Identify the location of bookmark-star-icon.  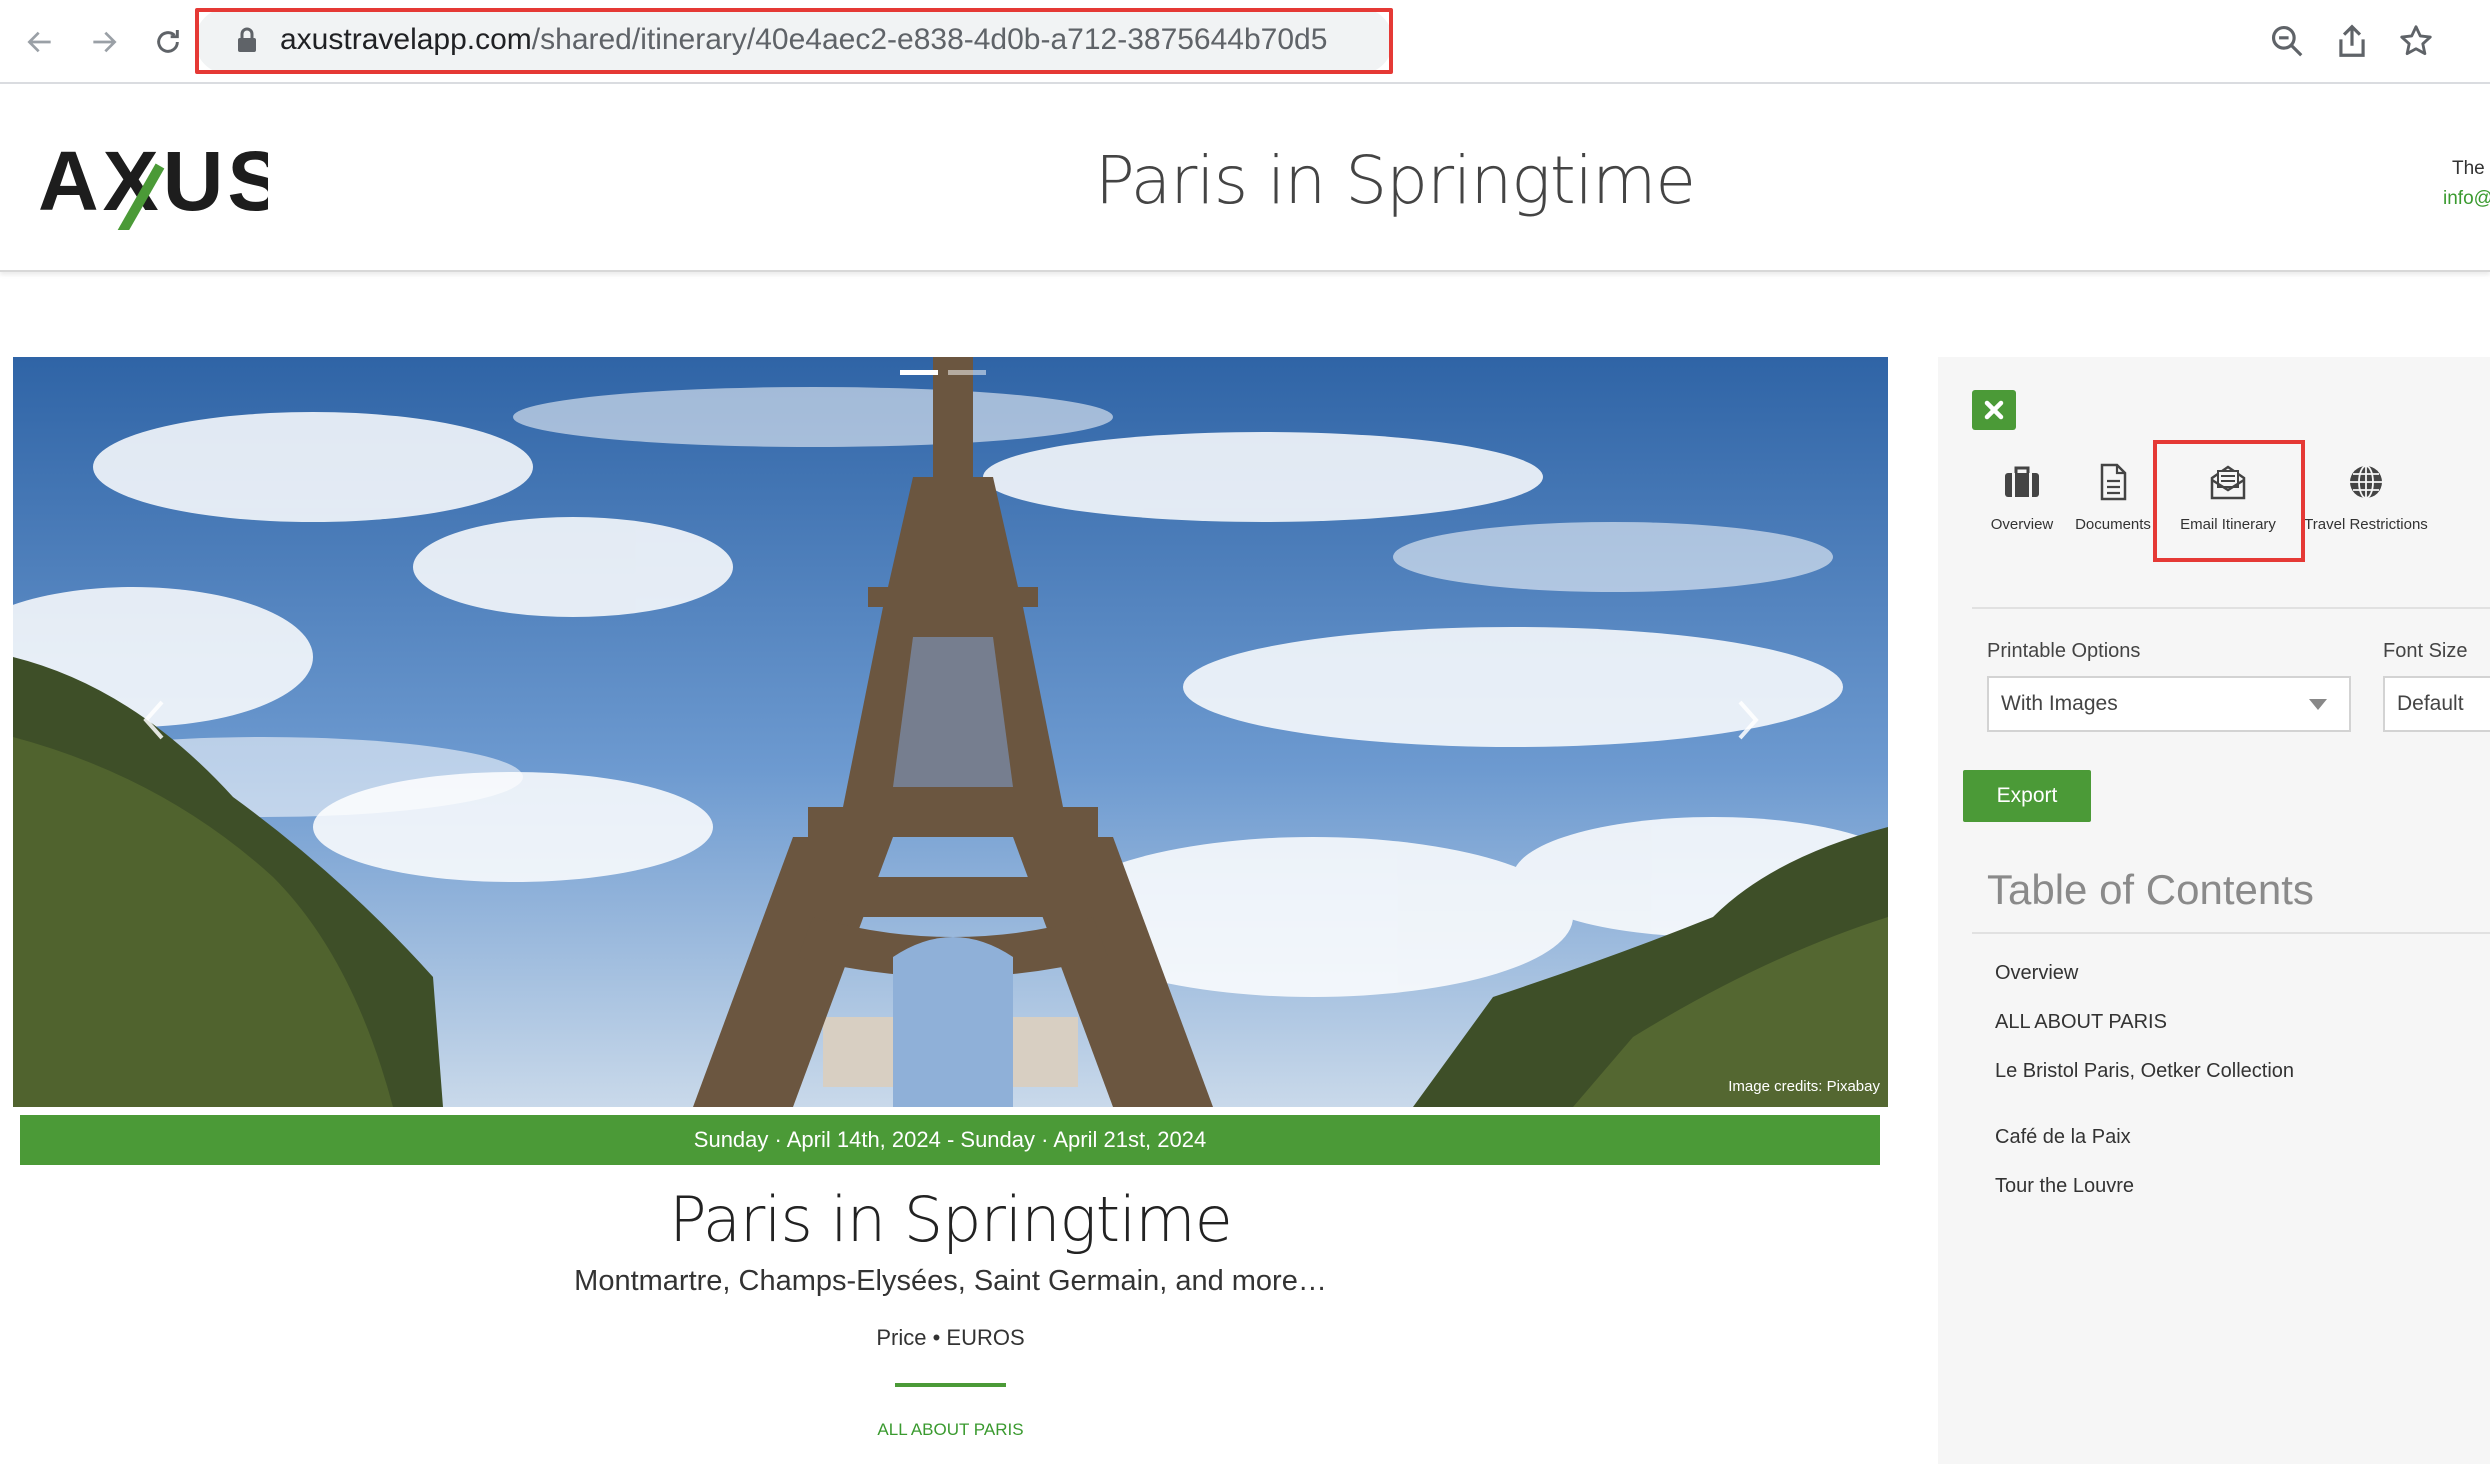
(2416, 41).